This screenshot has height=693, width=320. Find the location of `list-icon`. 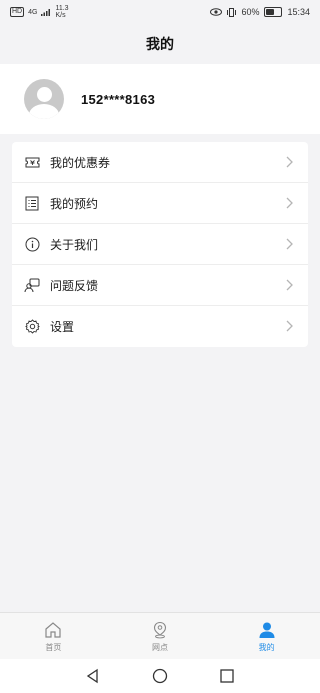

list-icon is located at coordinates (32, 203).